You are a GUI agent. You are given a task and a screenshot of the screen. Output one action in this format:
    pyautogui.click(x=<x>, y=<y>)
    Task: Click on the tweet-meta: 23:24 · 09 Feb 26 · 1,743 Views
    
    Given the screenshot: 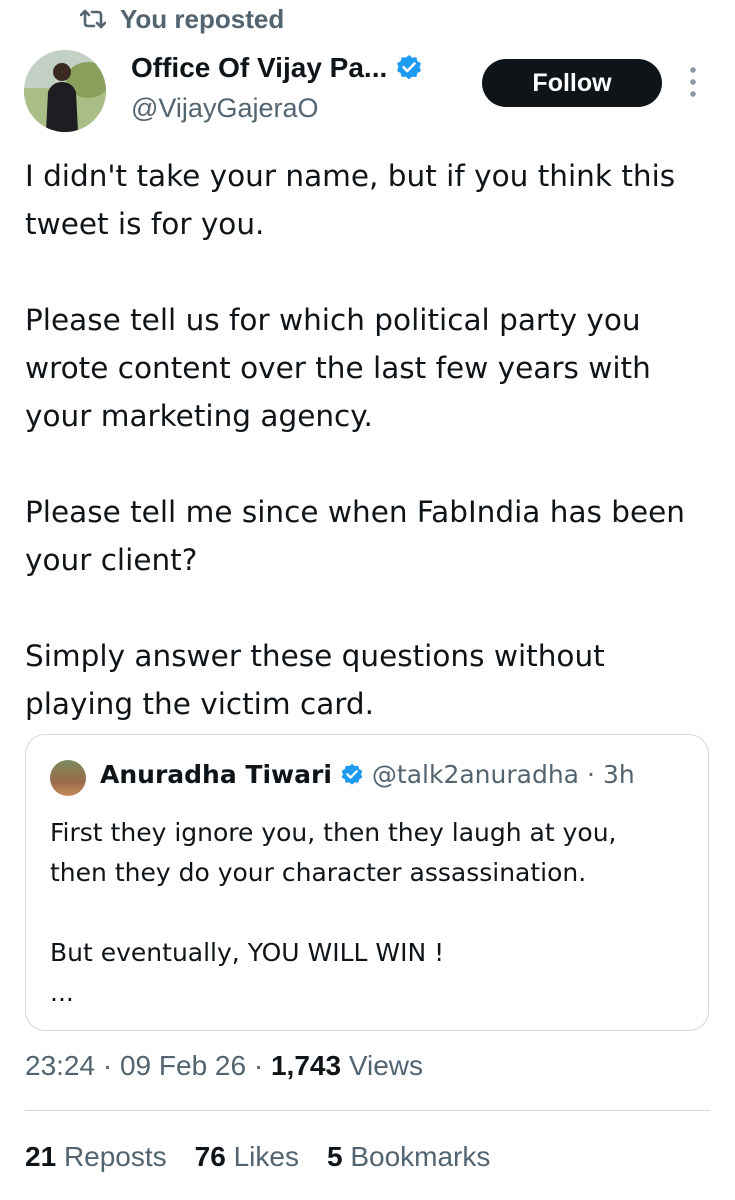 What is the action you would take?
    pyautogui.click(x=224, y=1066)
    